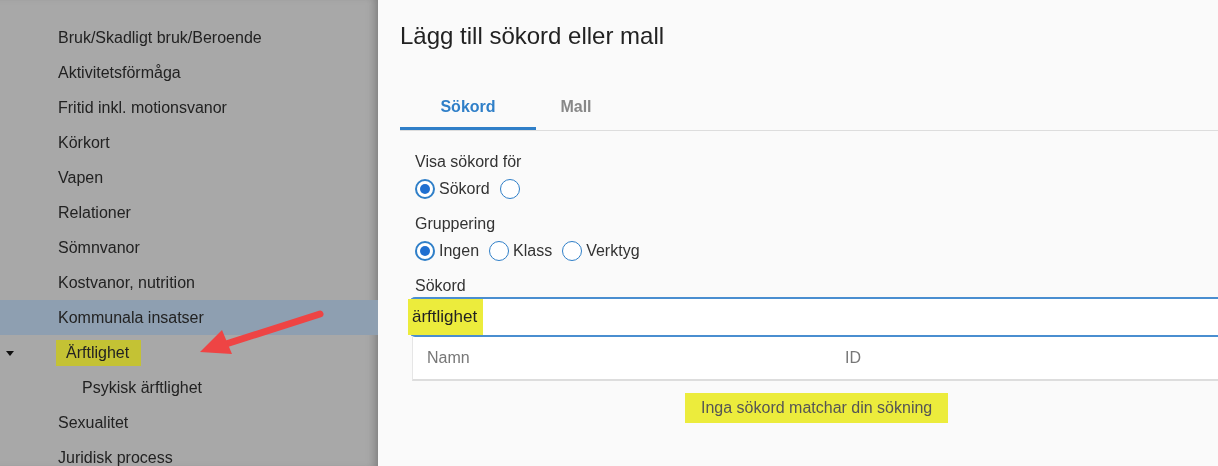 This screenshot has height=466, width=1218. Describe the element at coordinates (814, 317) in the screenshot. I see `search-field: ärftlighet` at that location.